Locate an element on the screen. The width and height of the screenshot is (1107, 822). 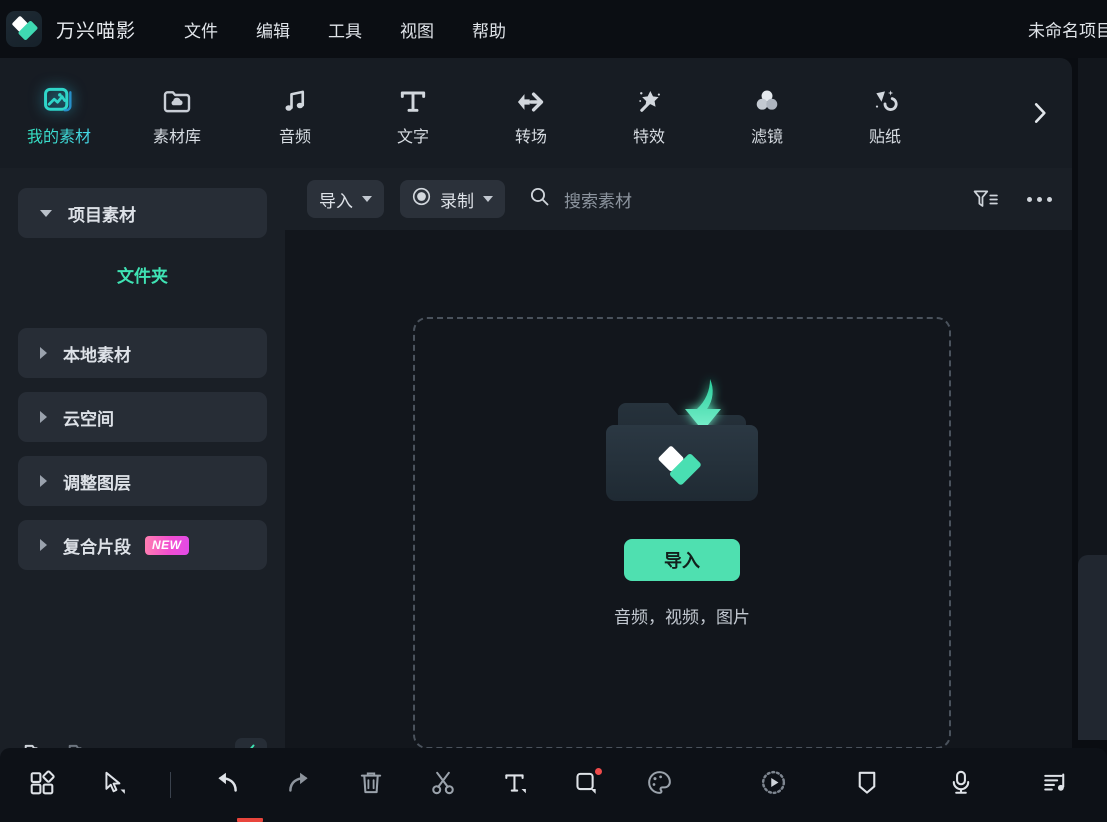
tab-stickers: 贴纸 is located at coordinates (885, 113).